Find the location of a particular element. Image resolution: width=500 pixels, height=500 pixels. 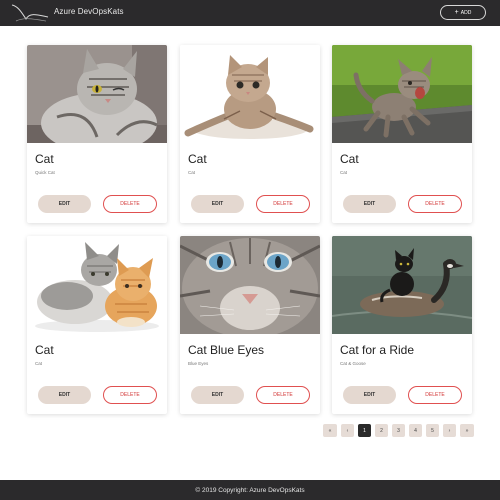

add-button: + ADD is located at coordinates (463, 12).